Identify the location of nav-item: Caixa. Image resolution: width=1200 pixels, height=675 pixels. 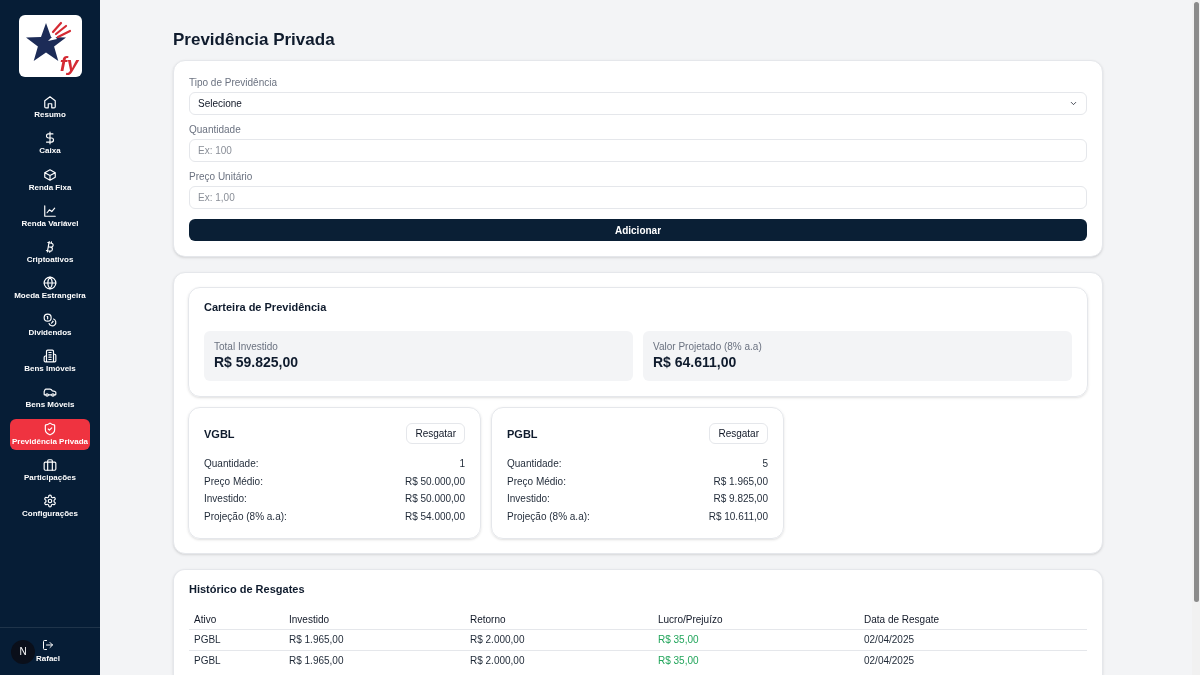
(50, 144).